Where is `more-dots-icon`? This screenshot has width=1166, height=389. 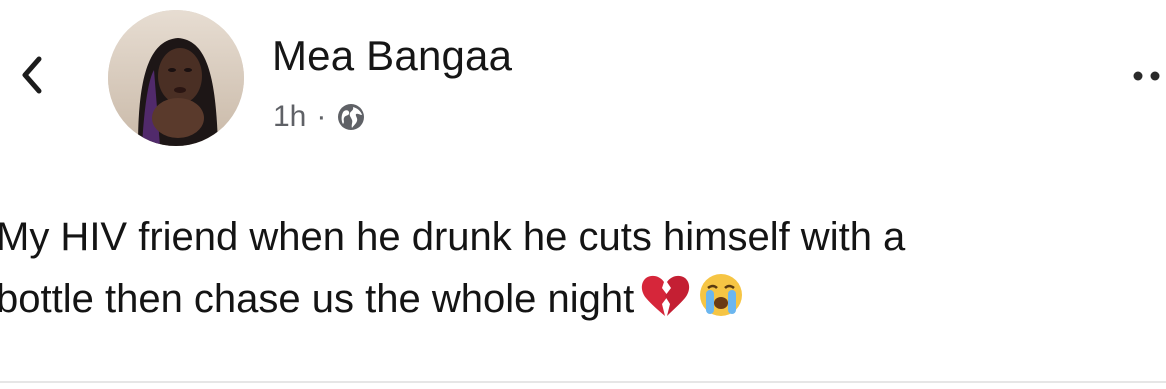 more-dots-icon is located at coordinates (1146, 76).